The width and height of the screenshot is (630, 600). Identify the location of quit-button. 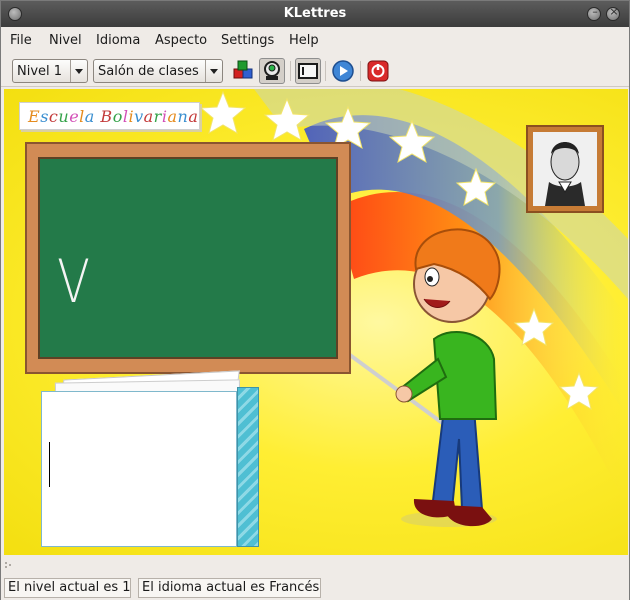
(378, 71).